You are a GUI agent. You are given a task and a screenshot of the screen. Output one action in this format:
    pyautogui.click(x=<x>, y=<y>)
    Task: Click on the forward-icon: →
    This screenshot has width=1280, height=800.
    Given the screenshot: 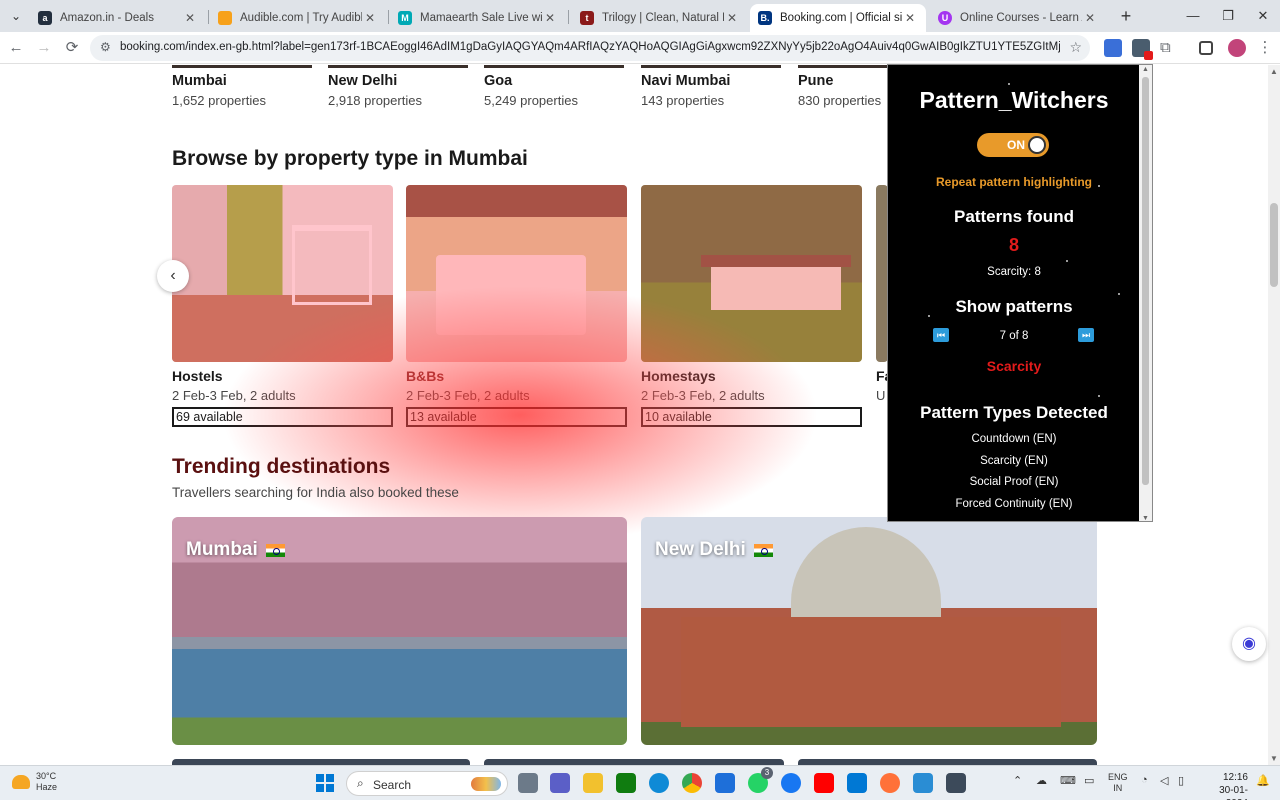 What is the action you would take?
    pyautogui.click(x=44, y=48)
    